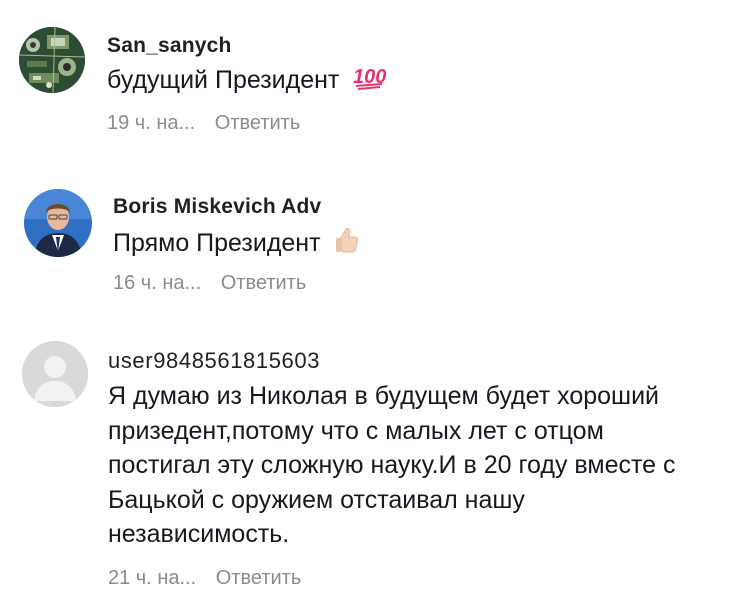 This screenshot has width=732, height=605. What do you see at coordinates (347, 244) in the screenshot?
I see `thumbs-up-icon` at bounding box center [347, 244].